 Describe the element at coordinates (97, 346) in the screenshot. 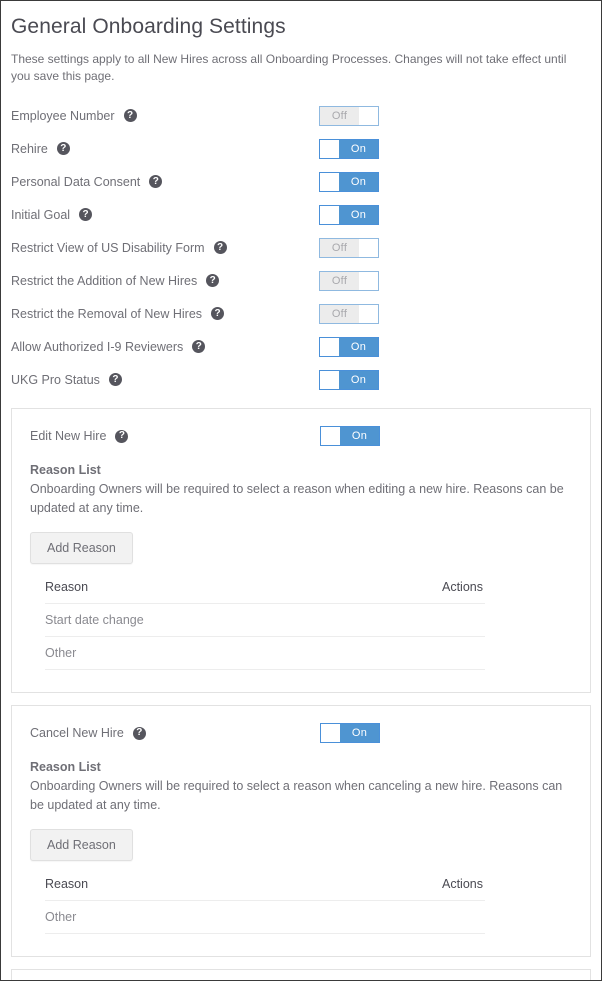

I see `setting-label: Allow Authorized I-9 Reviewers` at that location.